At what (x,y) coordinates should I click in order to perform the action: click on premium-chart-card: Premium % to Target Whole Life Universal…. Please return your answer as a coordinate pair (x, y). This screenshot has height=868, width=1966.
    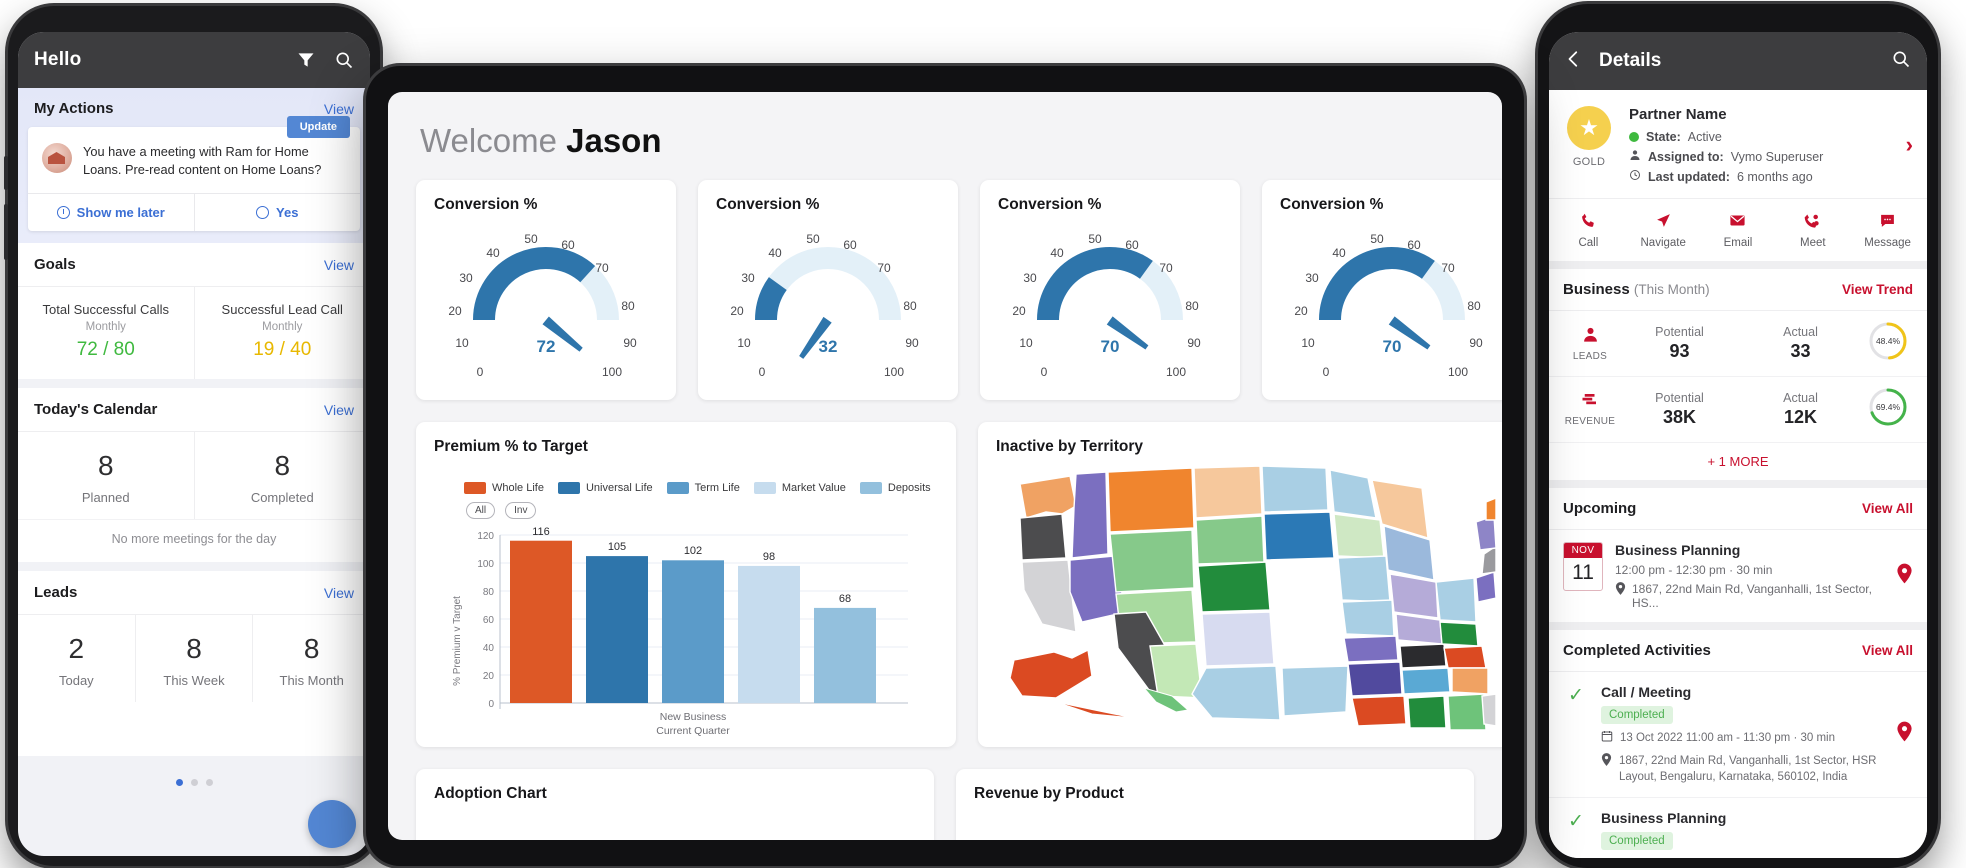
    Looking at the image, I should click on (686, 584).